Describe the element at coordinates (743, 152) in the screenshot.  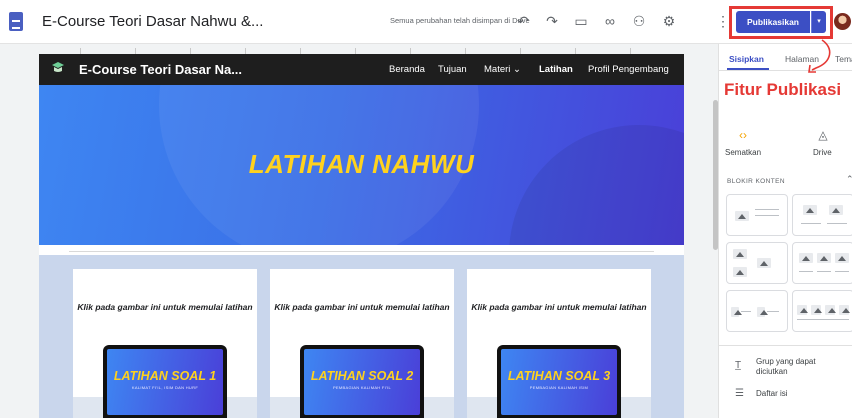
I see `embed-label: Sematkan` at that location.